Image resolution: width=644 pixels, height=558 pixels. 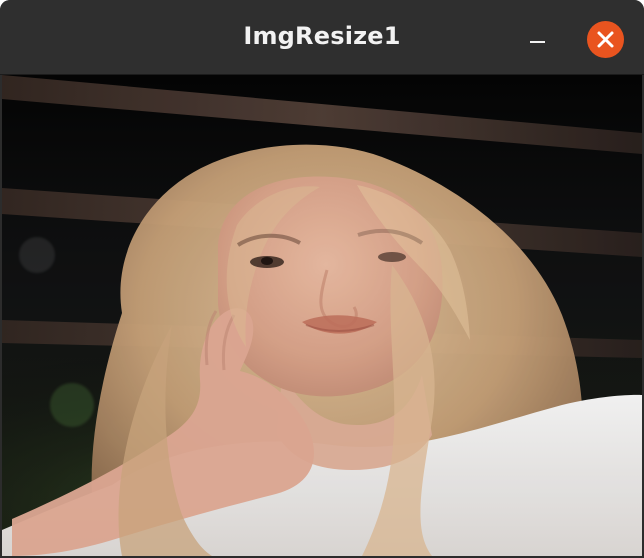 I want to click on close-icon, so click(x=605, y=39).